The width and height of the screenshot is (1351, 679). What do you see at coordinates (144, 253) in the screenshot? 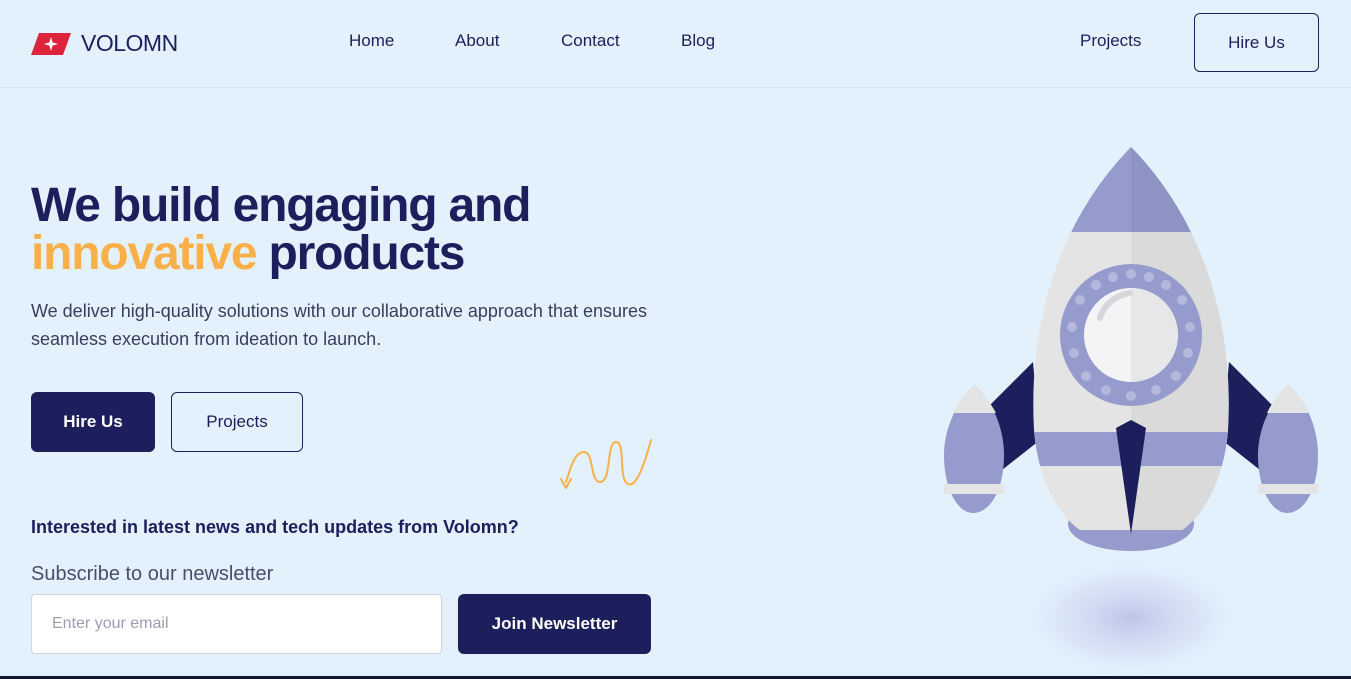
I see `headline-accent-word: innovative` at bounding box center [144, 253].